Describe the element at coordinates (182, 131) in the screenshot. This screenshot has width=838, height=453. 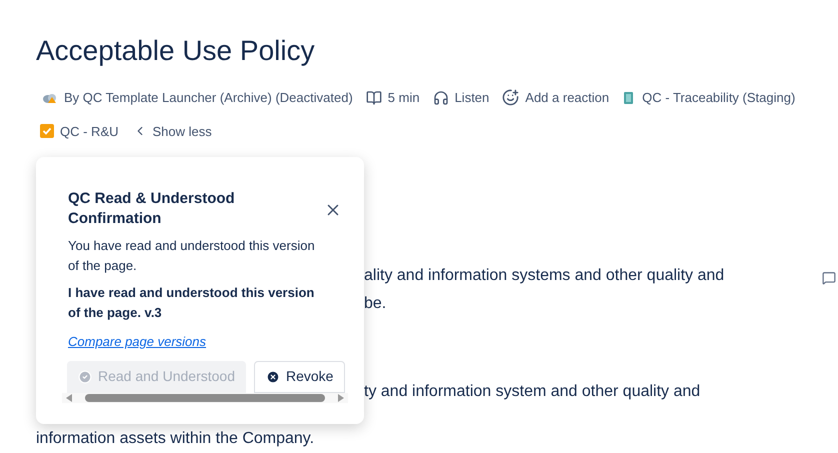
I see `show-less-link: Show less` at that location.